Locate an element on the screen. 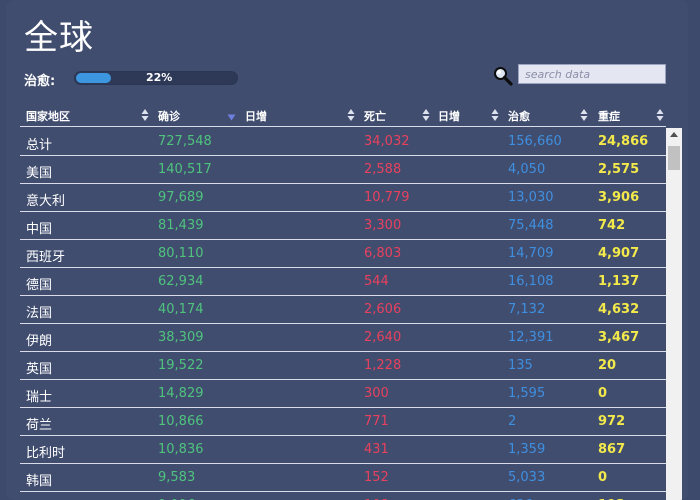 This screenshot has width=700, height=500. confirmed-value: 80,110 is located at coordinates (181, 253).